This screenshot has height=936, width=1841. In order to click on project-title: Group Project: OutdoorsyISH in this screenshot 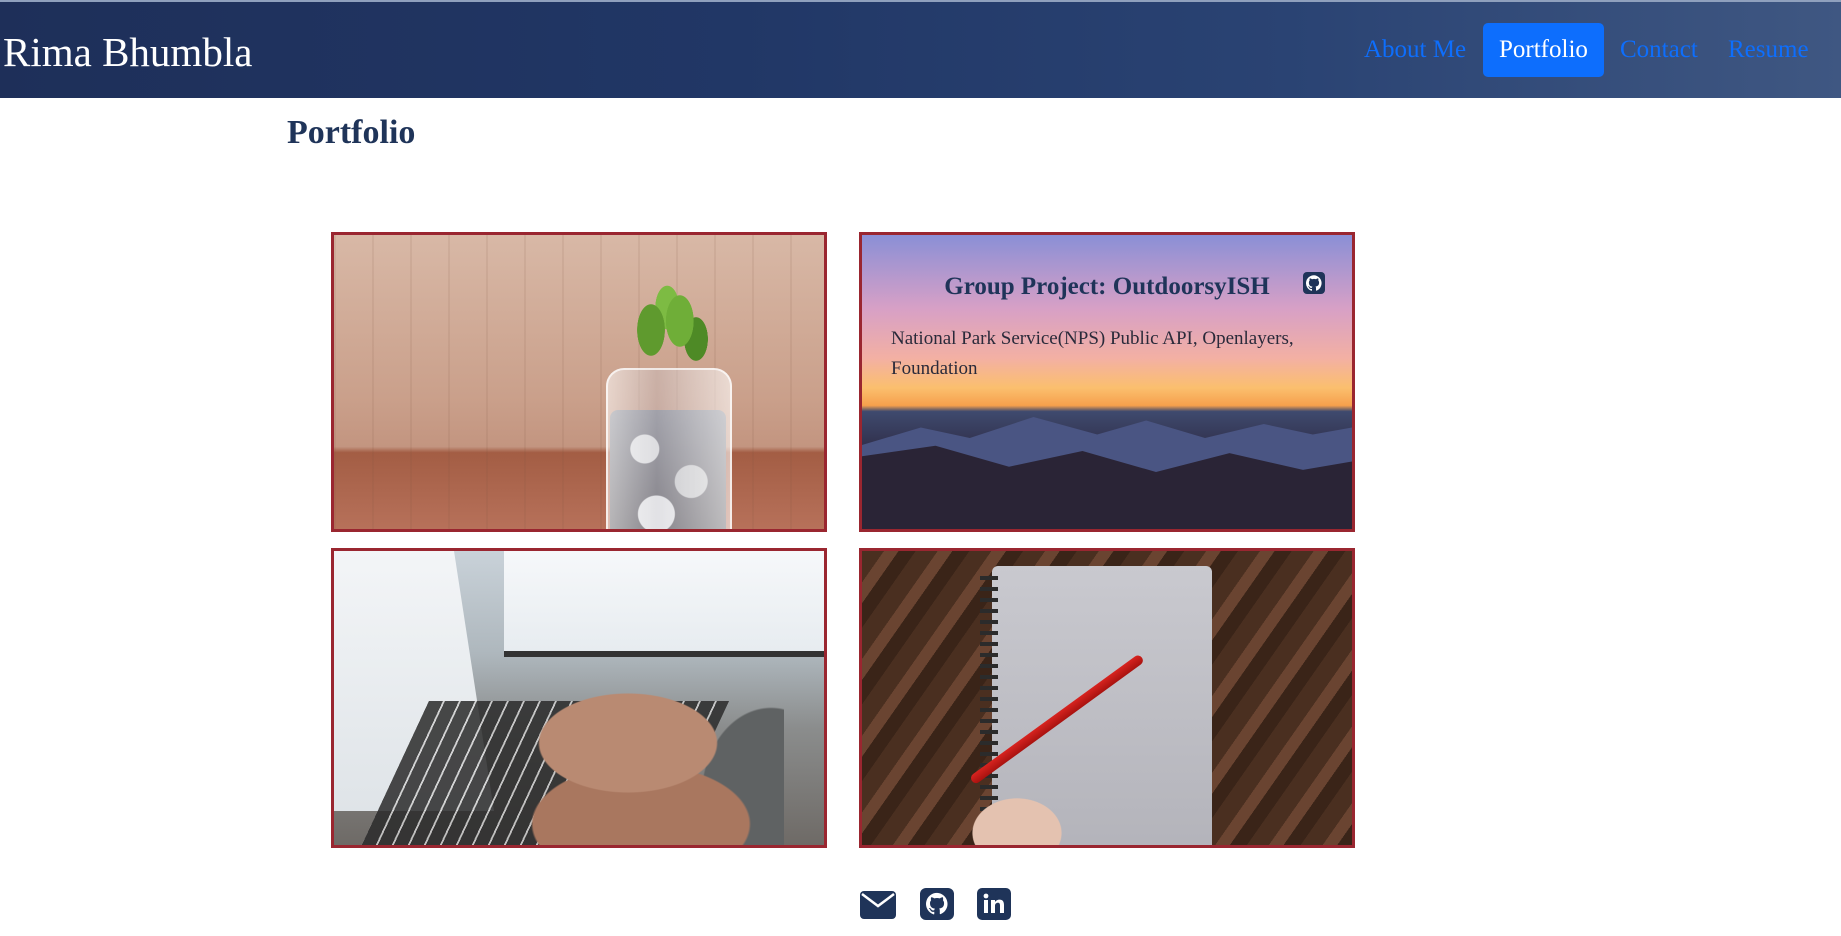, I will do `click(1107, 286)`.